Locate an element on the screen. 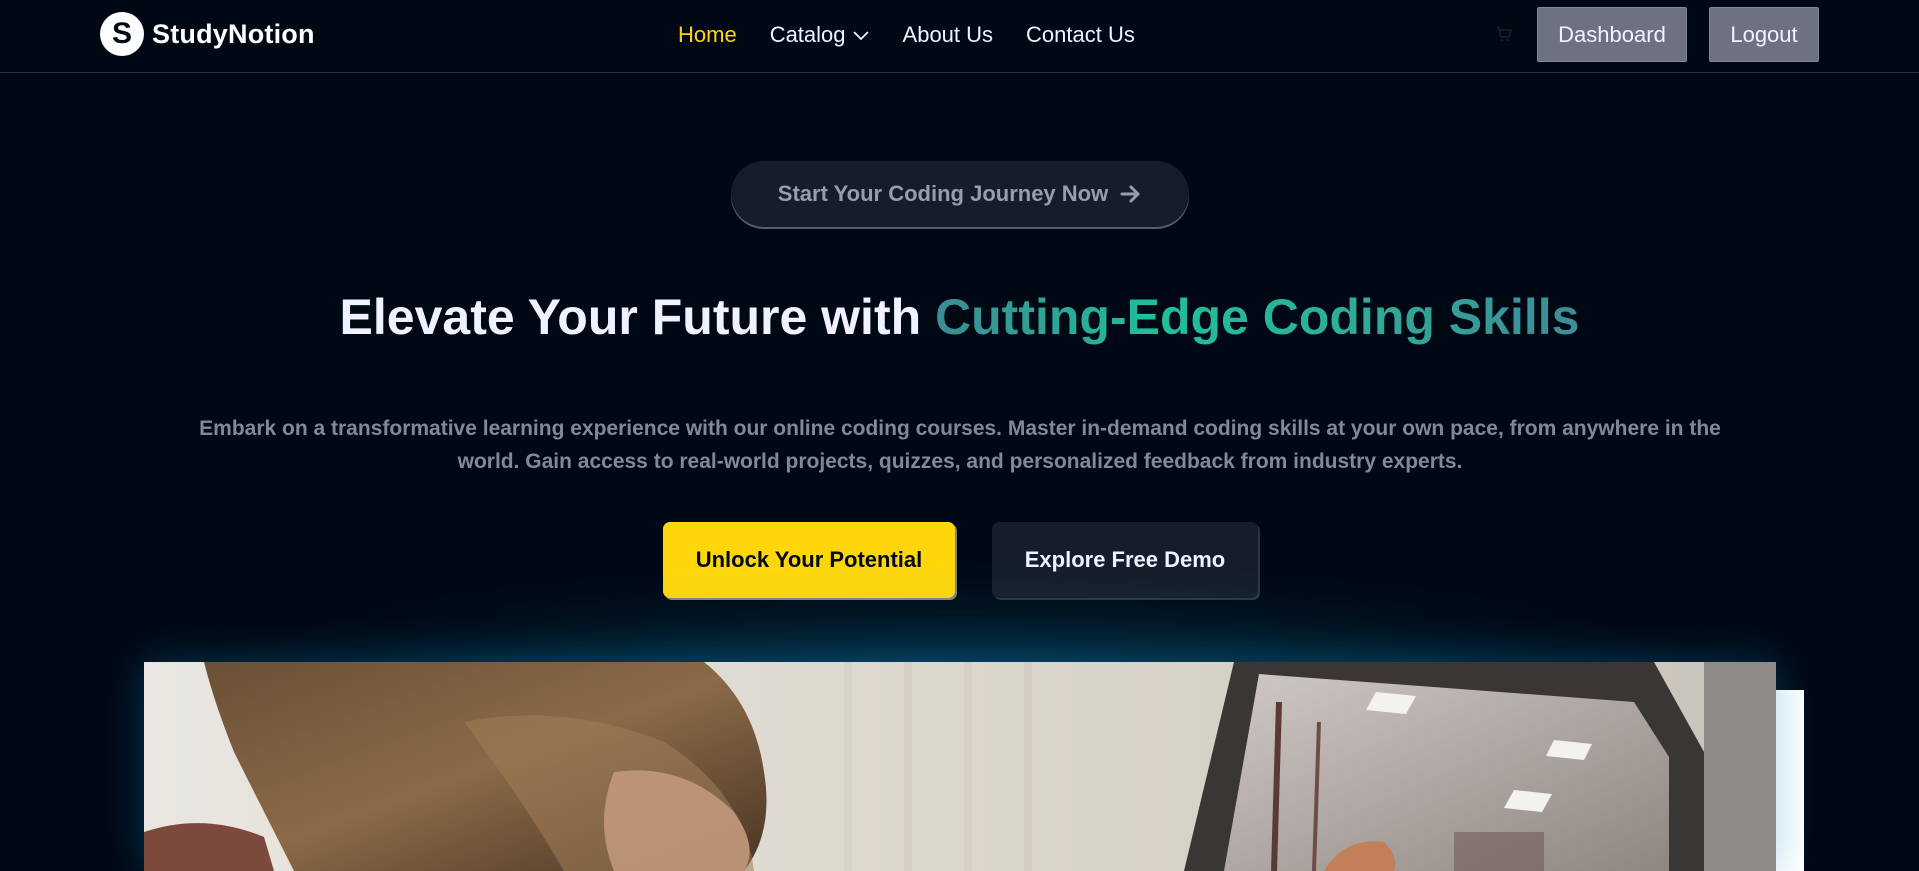  nav-item-catalog: Catalog is located at coordinates (820, 35).